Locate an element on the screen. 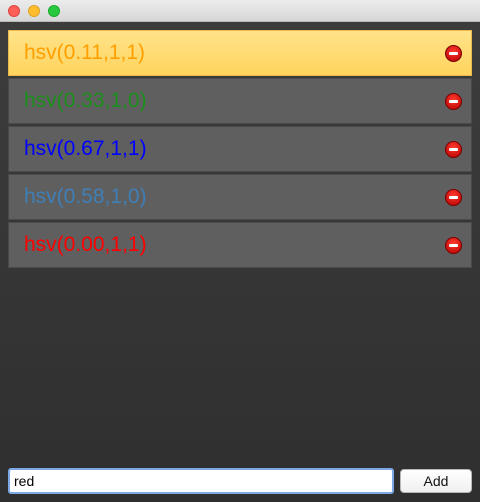 The width and height of the screenshot is (480, 502). close-window-button is located at coordinates (14, 11).